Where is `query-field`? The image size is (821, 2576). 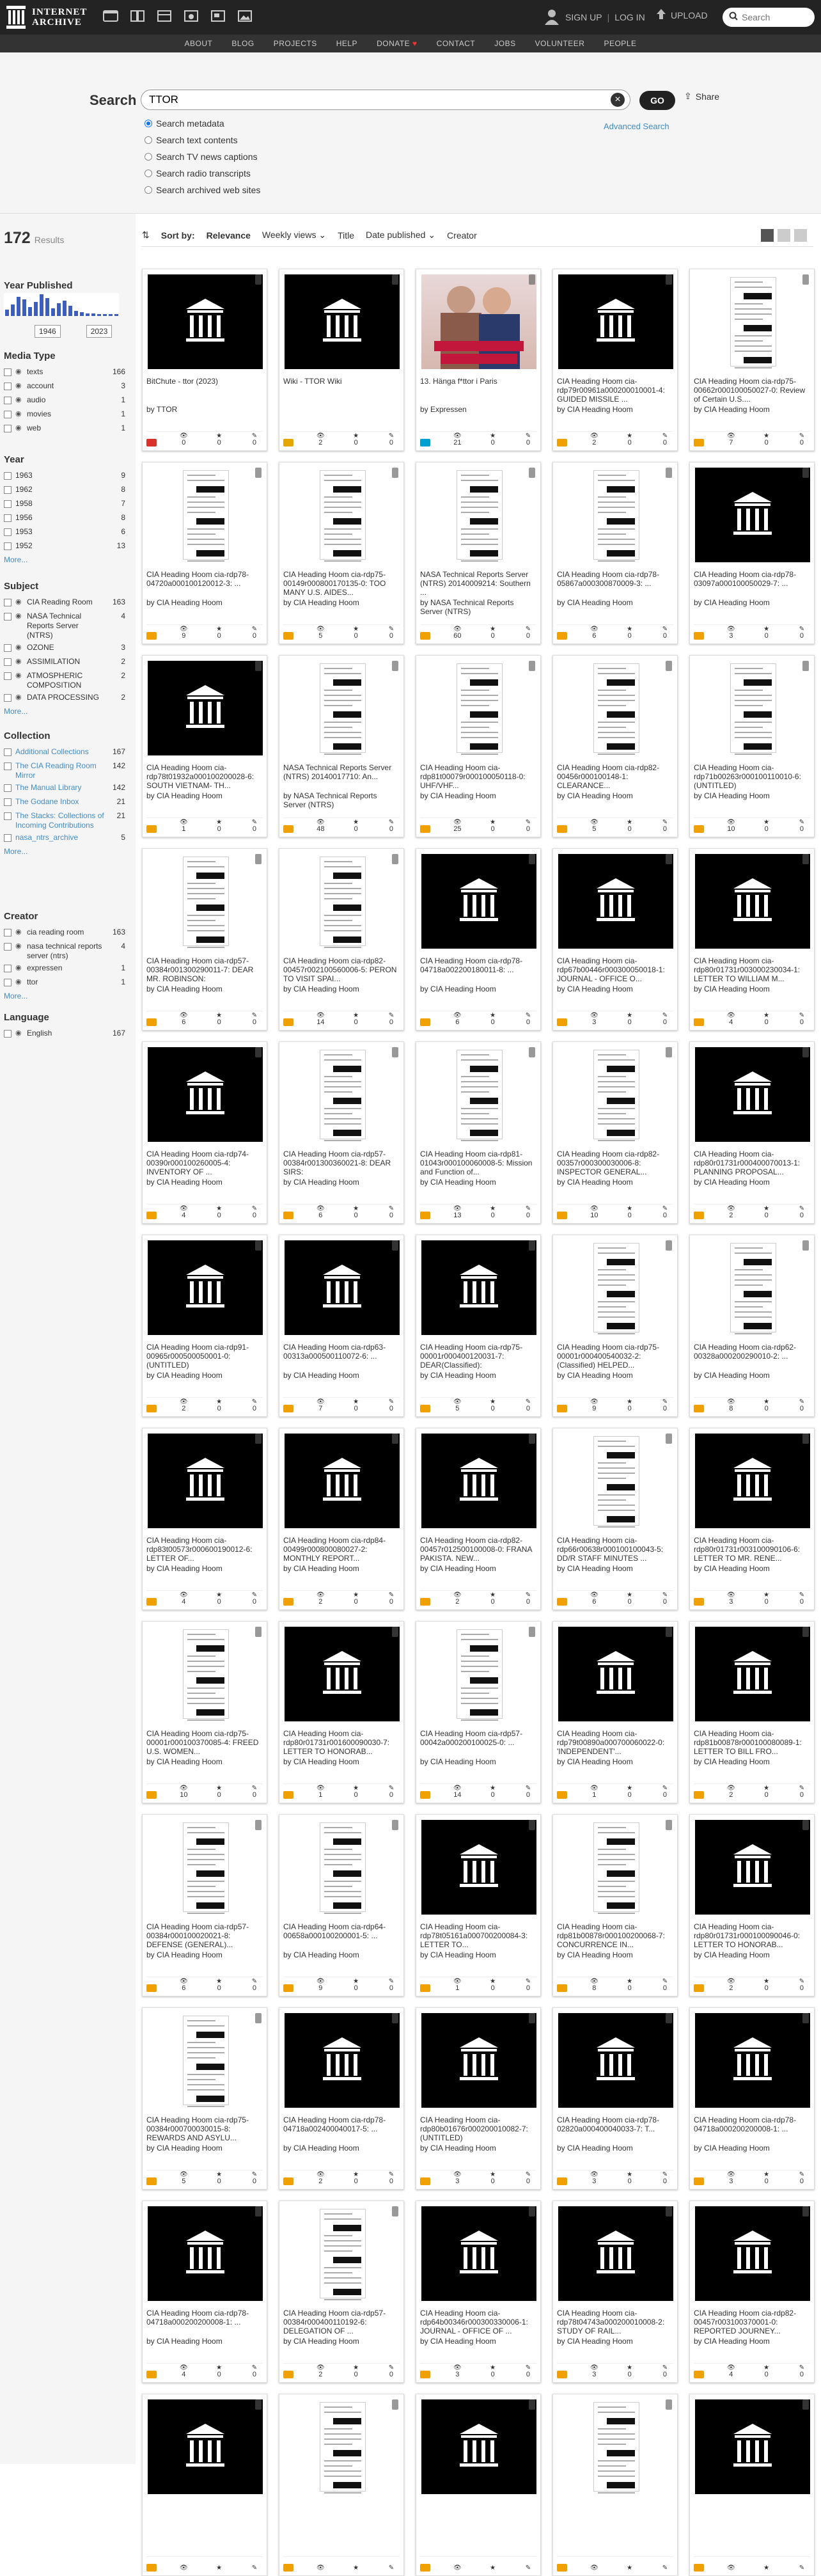
query-field is located at coordinates (385, 100).